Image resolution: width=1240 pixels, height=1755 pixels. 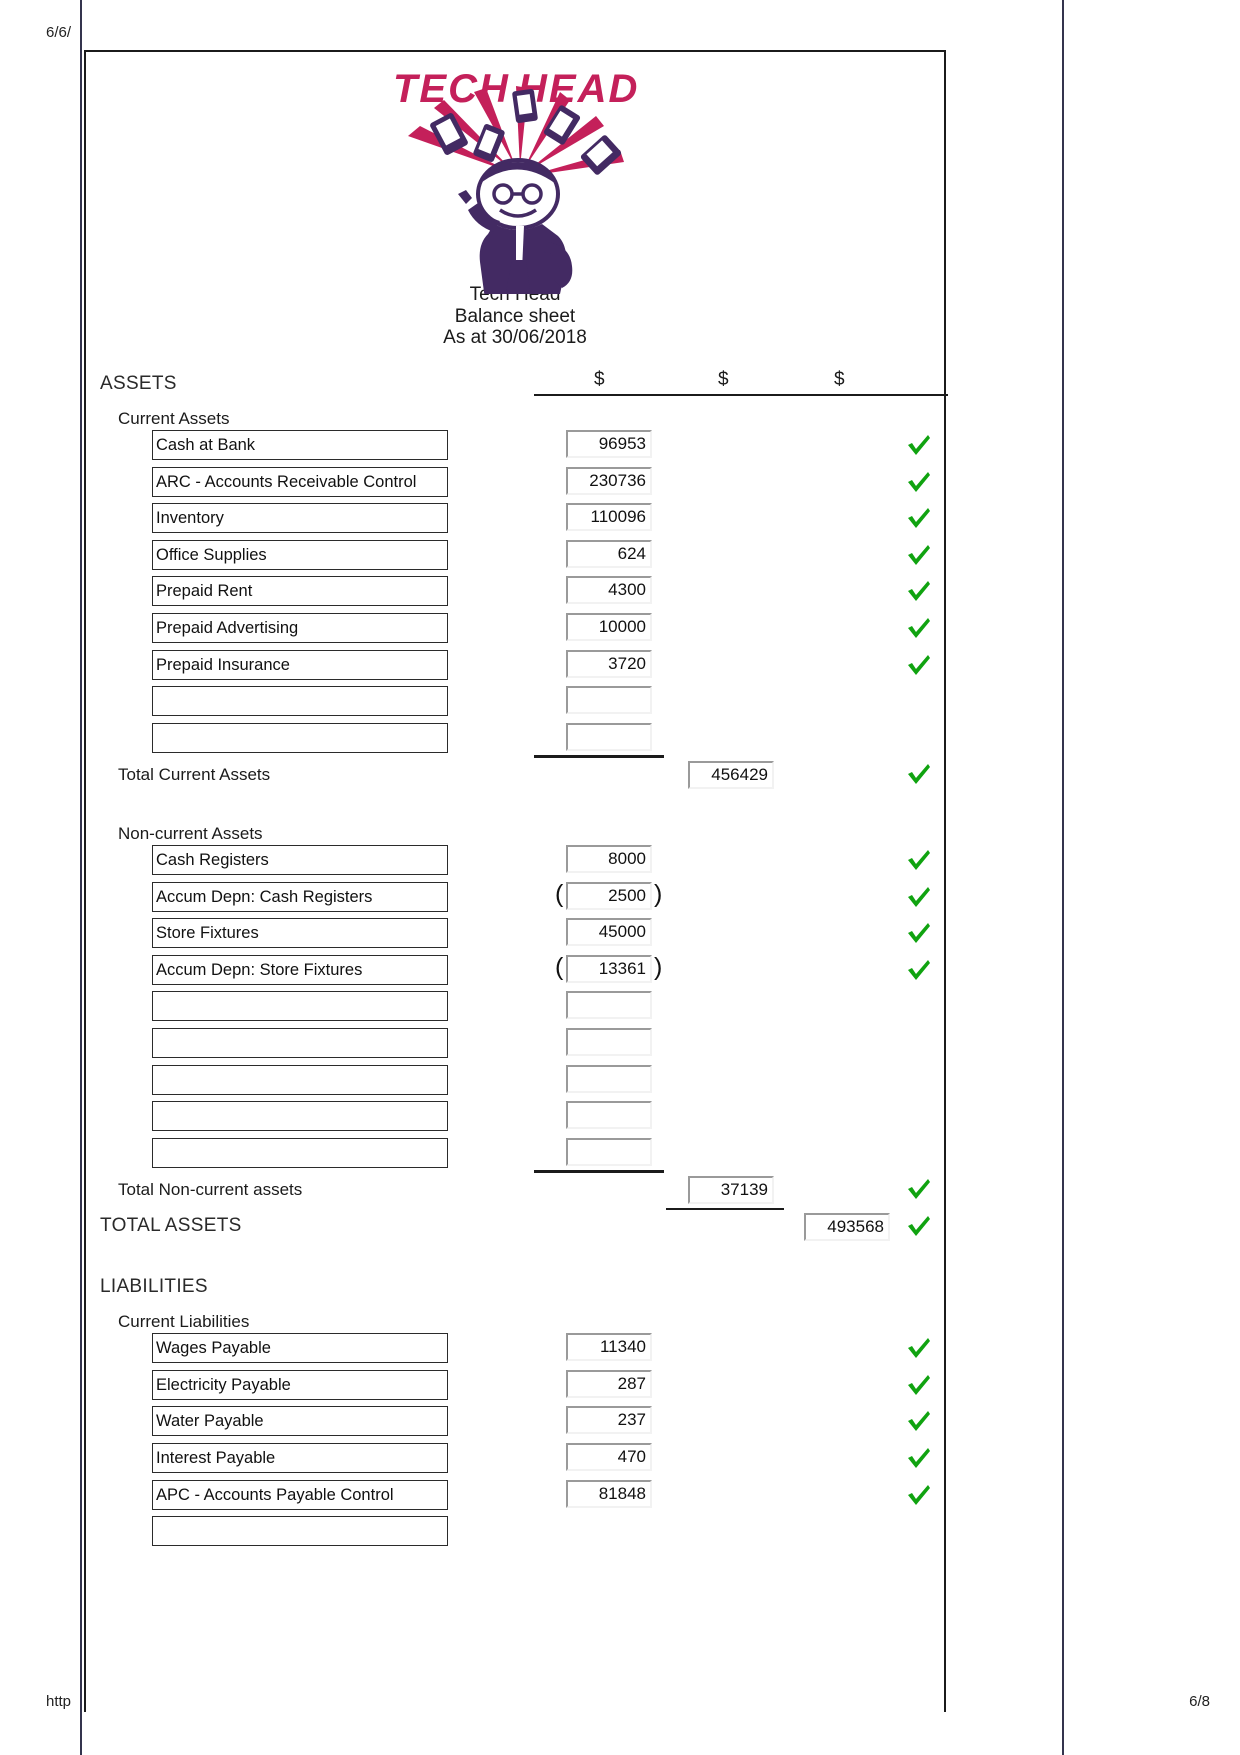 I want to click on account-amount-input: 11340, so click(x=609, y=1347).